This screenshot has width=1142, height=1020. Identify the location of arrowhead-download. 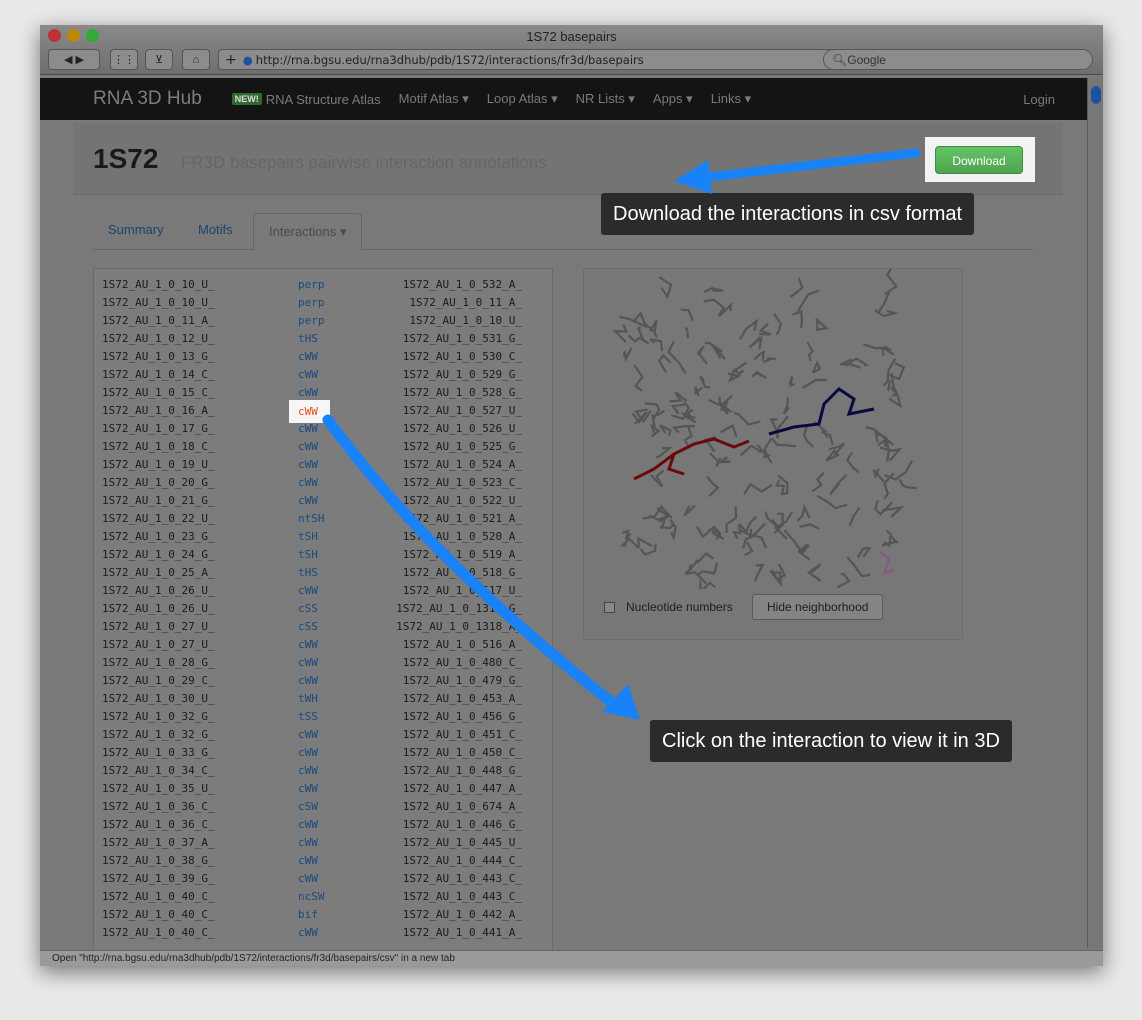
(693, 177).